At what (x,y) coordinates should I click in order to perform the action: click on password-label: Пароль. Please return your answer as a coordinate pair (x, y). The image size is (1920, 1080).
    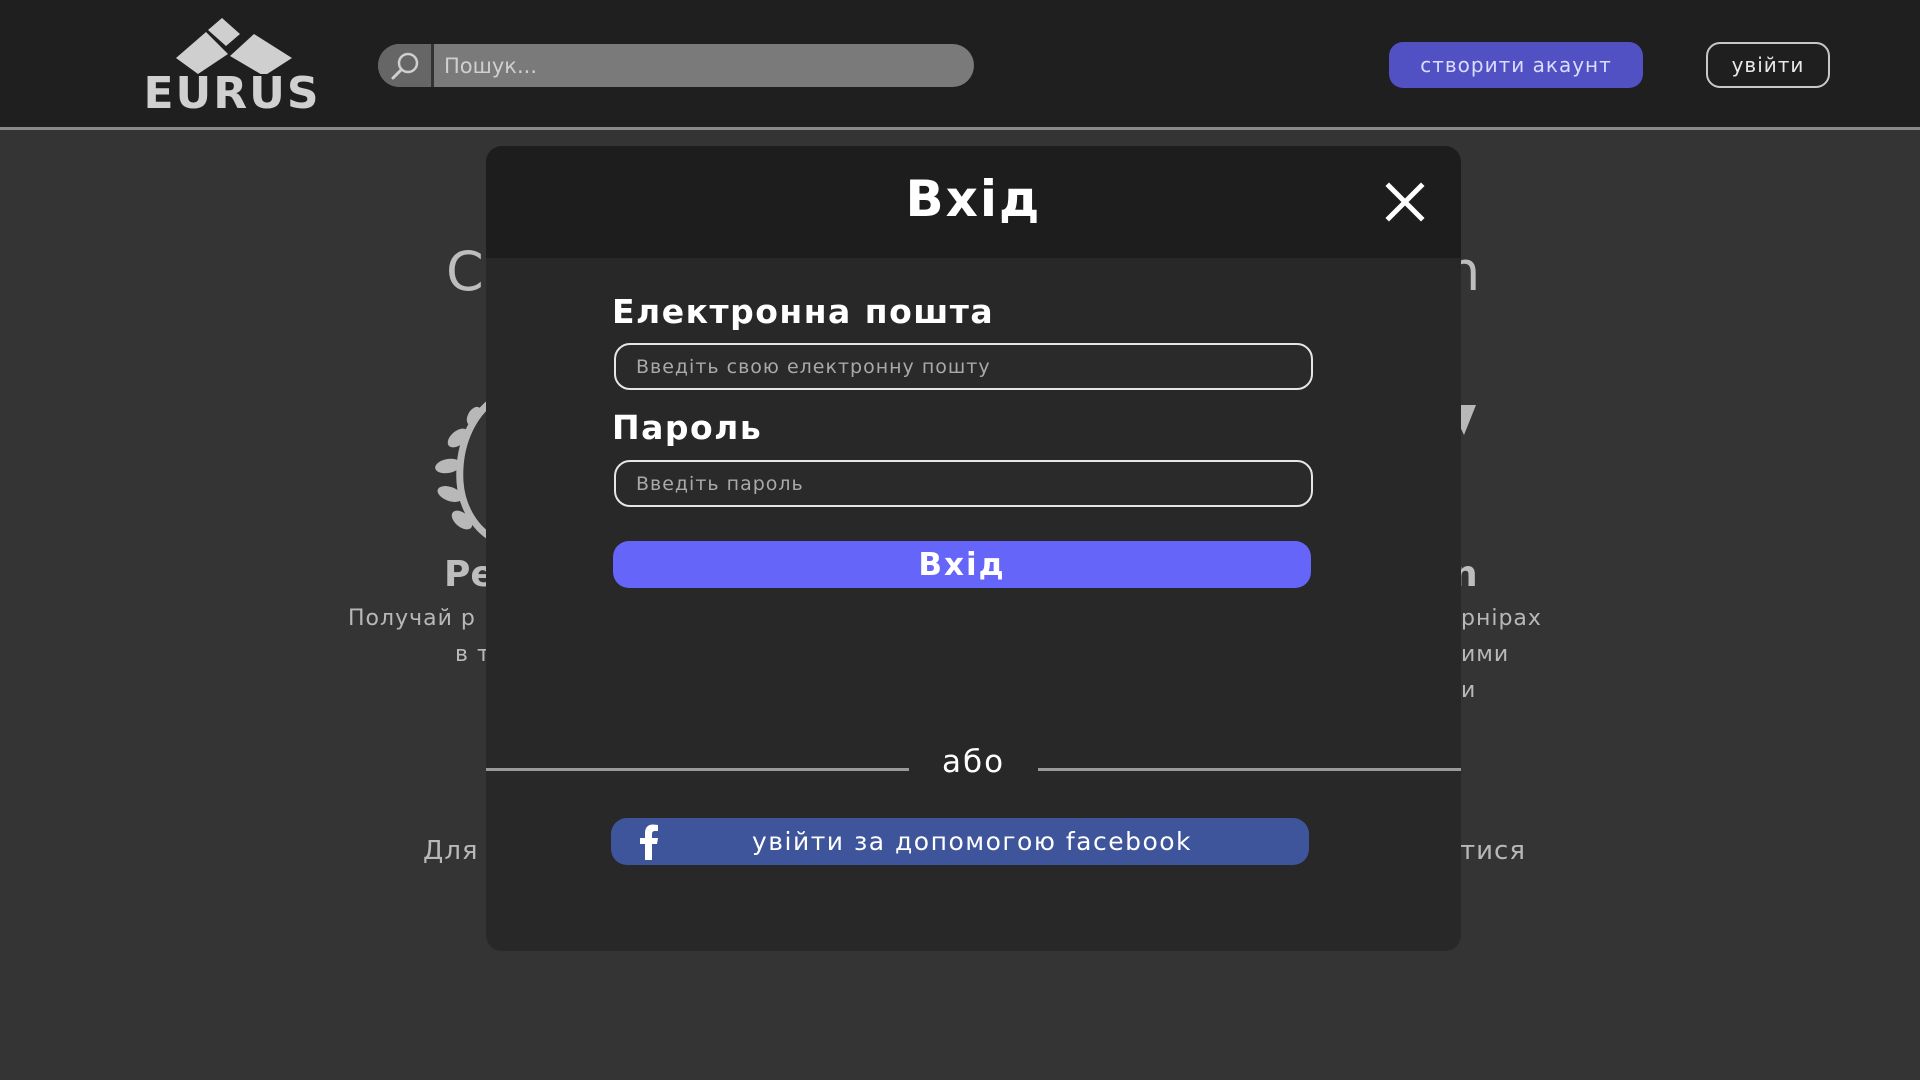
    Looking at the image, I should click on (687, 427).